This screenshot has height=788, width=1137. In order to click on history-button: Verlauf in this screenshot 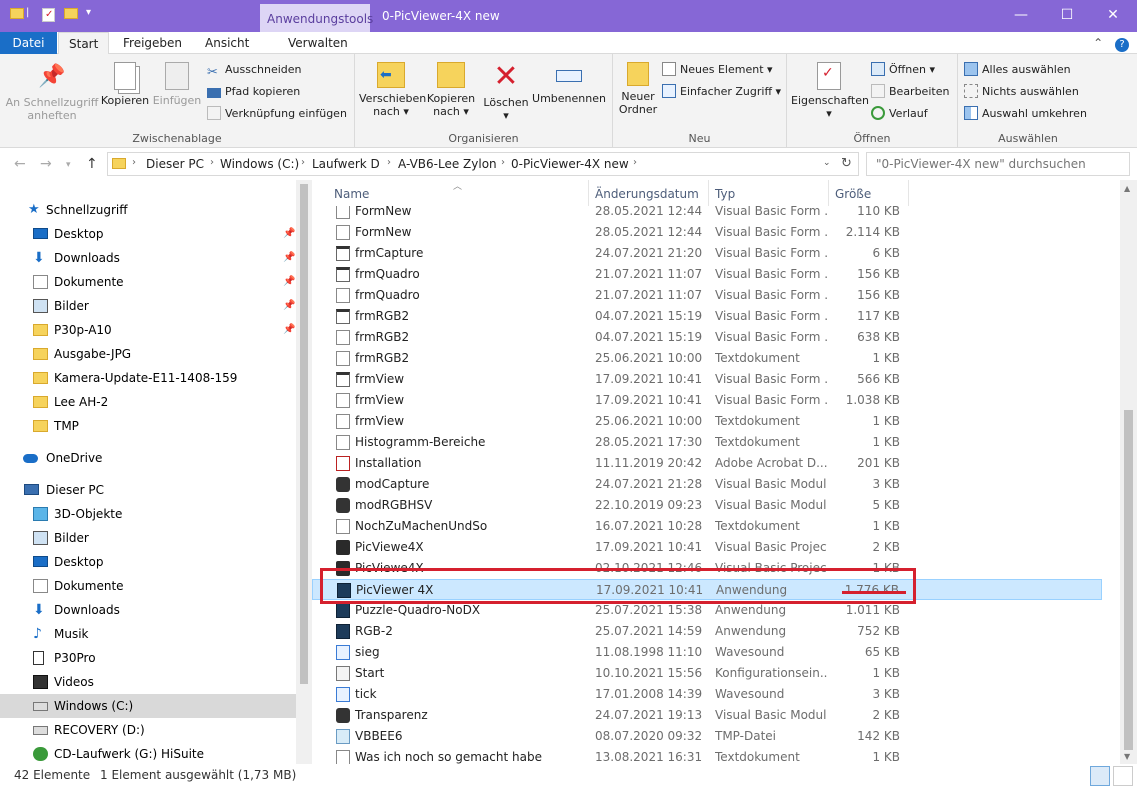, I will do `click(899, 114)`.